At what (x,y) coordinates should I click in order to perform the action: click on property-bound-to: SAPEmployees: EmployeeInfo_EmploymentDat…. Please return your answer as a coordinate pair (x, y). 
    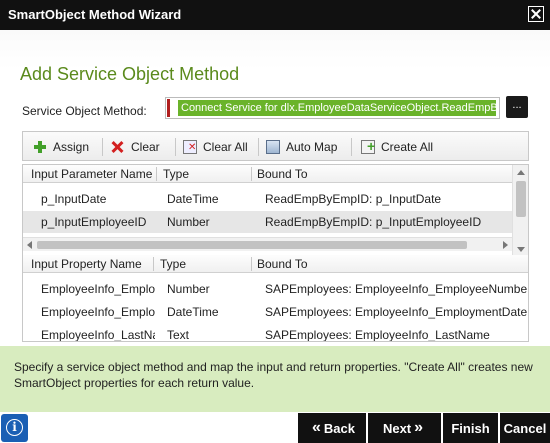
    Looking at the image, I should click on (396, 312).